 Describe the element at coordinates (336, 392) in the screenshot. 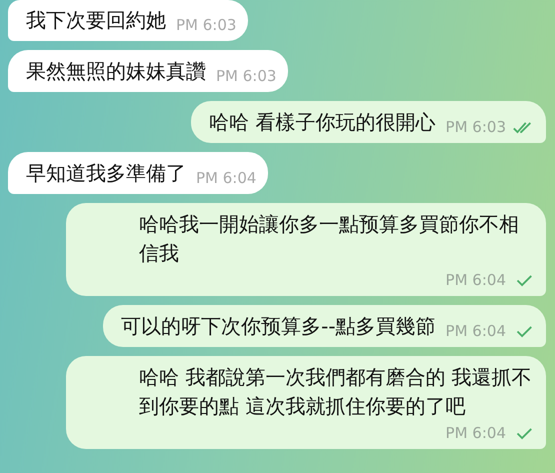

I see `message-text: 哈哈 我都說第一次我們都有磨合的 我還抓不到你要的點 這次我就抓住你要的了吧` at that location.